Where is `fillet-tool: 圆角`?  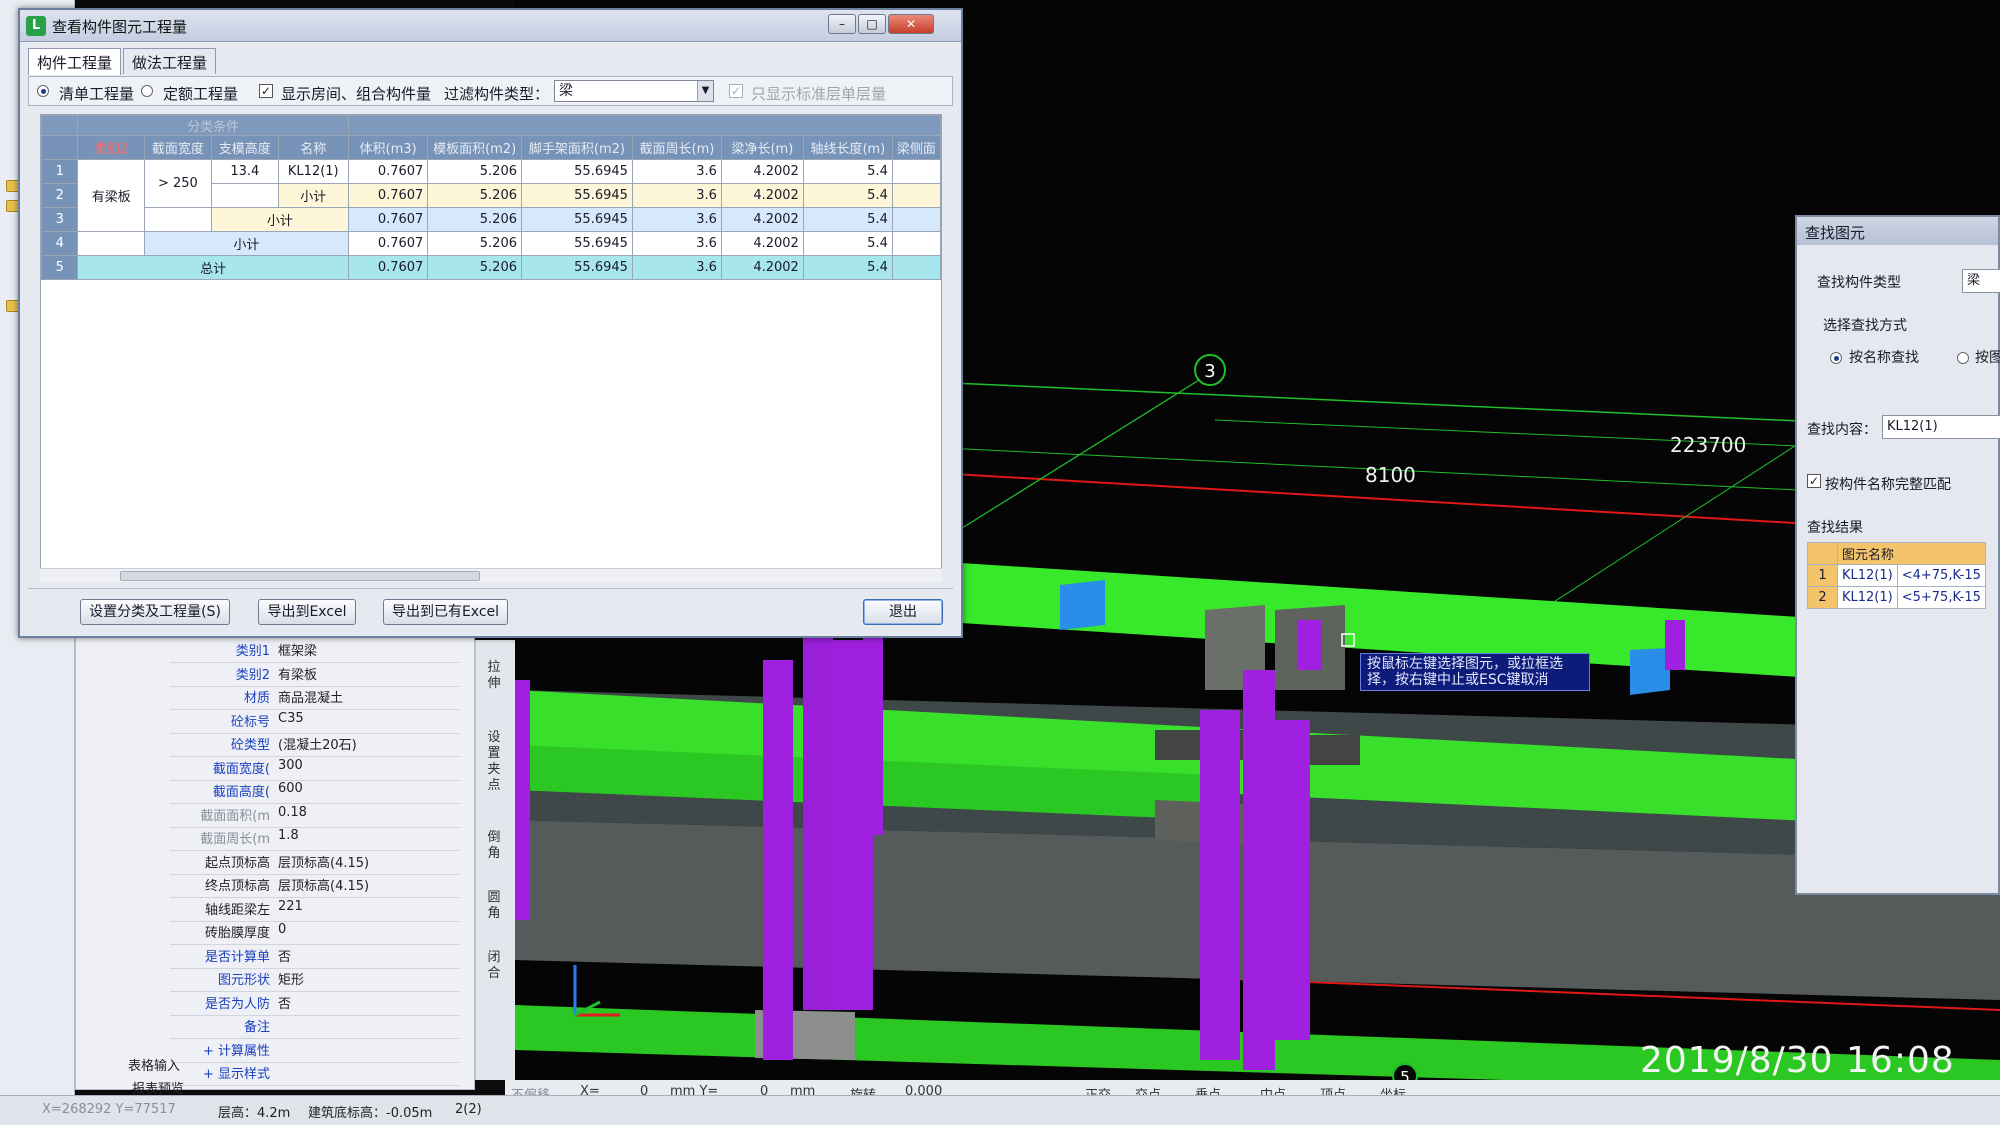
fillet-tool: 圆角 is located at coordinates (494, 906).